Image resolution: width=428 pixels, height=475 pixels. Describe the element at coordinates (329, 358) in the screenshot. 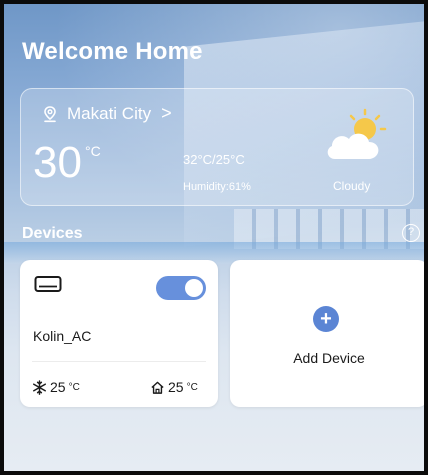

I see `add-device-label: Add Device` at that location.